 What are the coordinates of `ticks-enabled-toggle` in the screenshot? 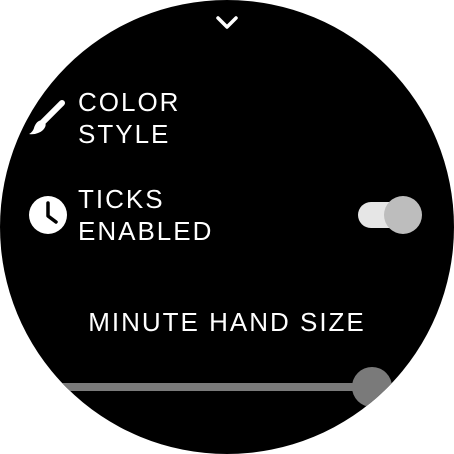 It's located at (390, 215).